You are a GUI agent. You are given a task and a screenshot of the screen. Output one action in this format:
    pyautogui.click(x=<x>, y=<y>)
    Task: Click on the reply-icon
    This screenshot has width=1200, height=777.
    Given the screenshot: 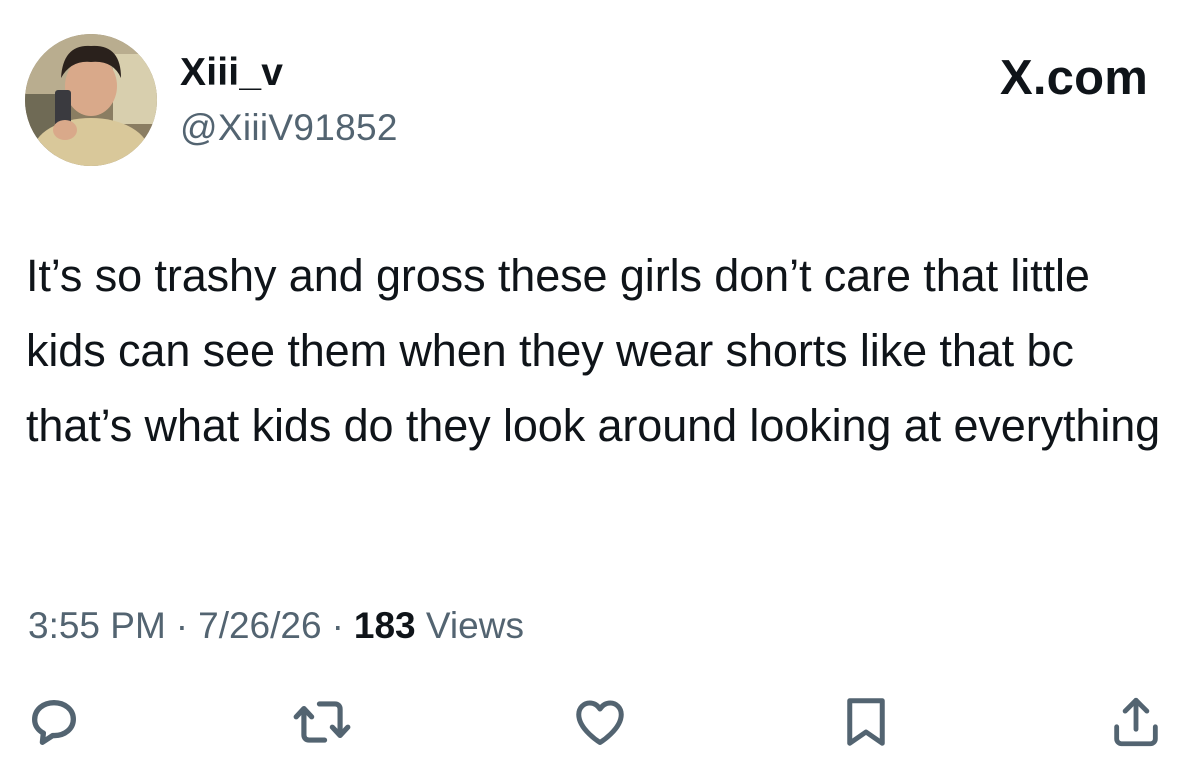 What is the action you would take?
    pyautogui.click(x=54, y=722)
    